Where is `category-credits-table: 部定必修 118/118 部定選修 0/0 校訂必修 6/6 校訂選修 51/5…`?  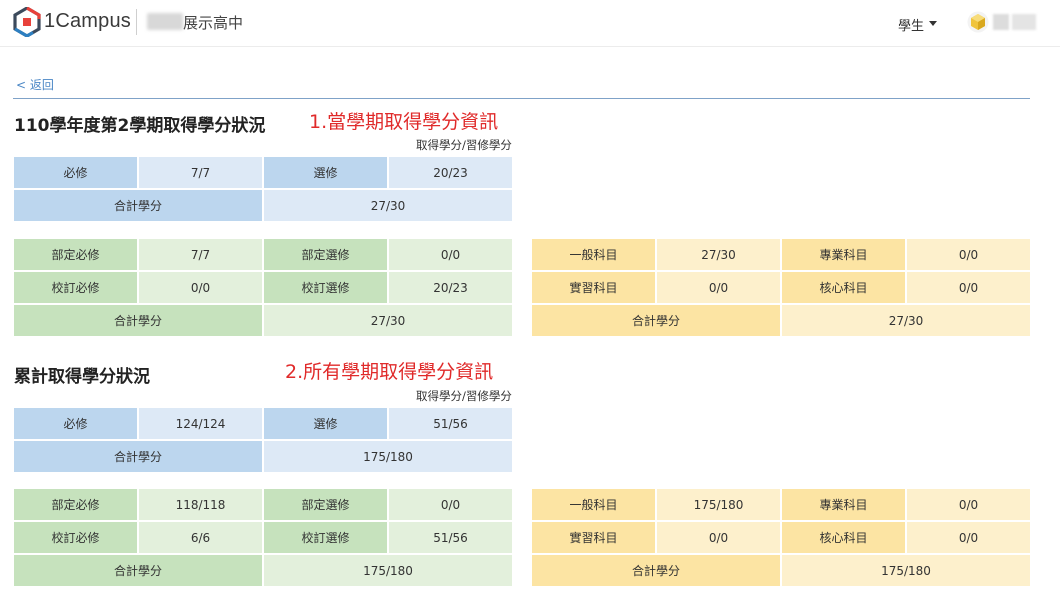
category-credits-table: 部定必修 118/118 部定選修 0/0 校訂必修 6/6 校訂選修 51/5… is located at coordinates (263, 537).